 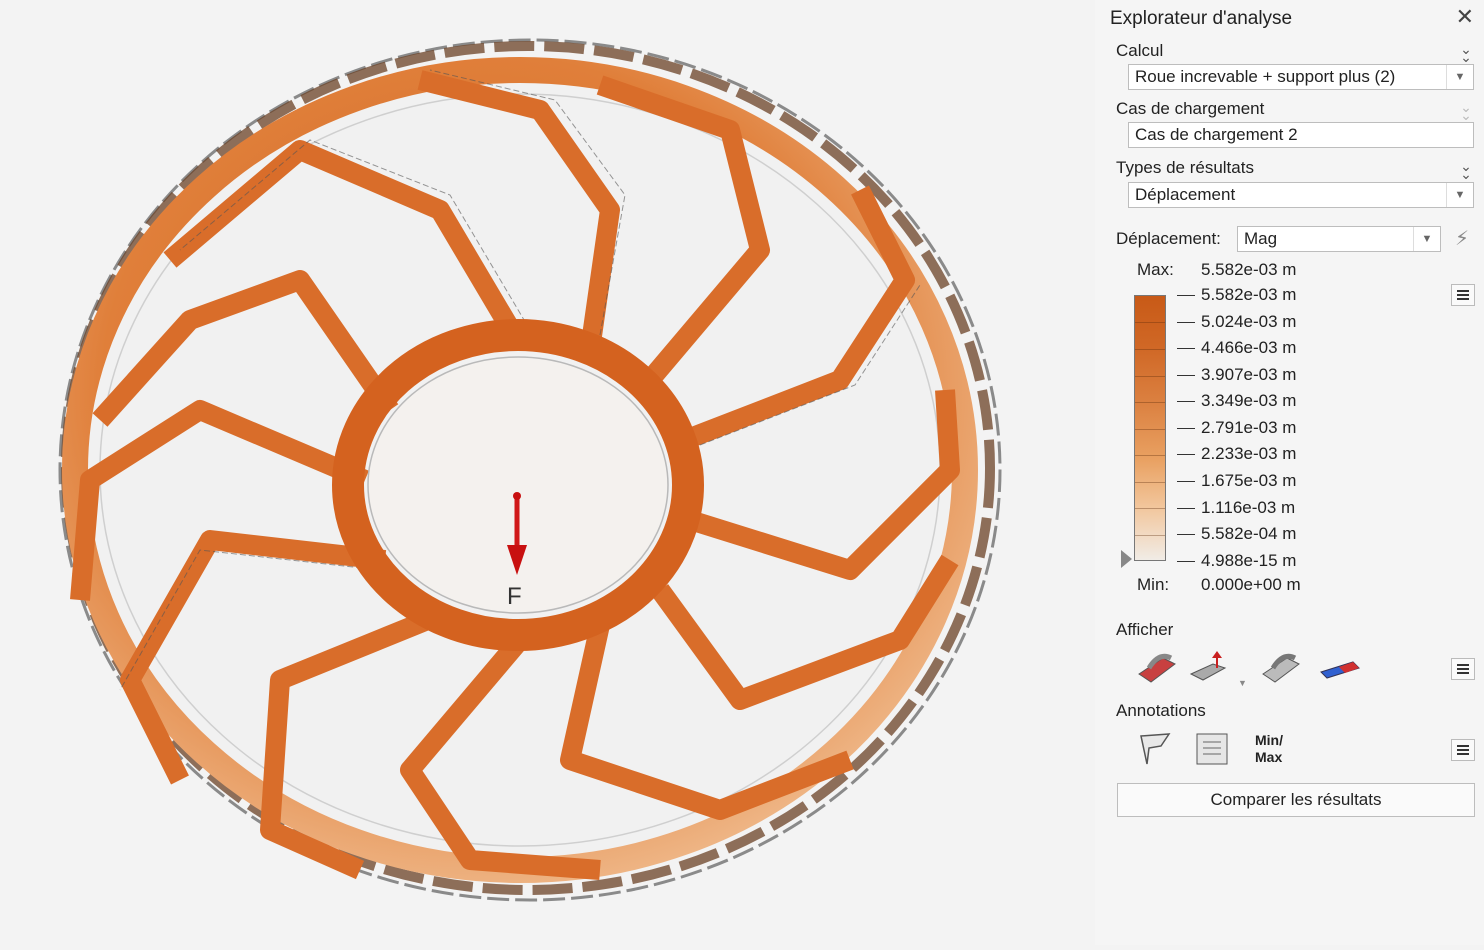 I want to click on report-icon, so click(x=1213, y=750).